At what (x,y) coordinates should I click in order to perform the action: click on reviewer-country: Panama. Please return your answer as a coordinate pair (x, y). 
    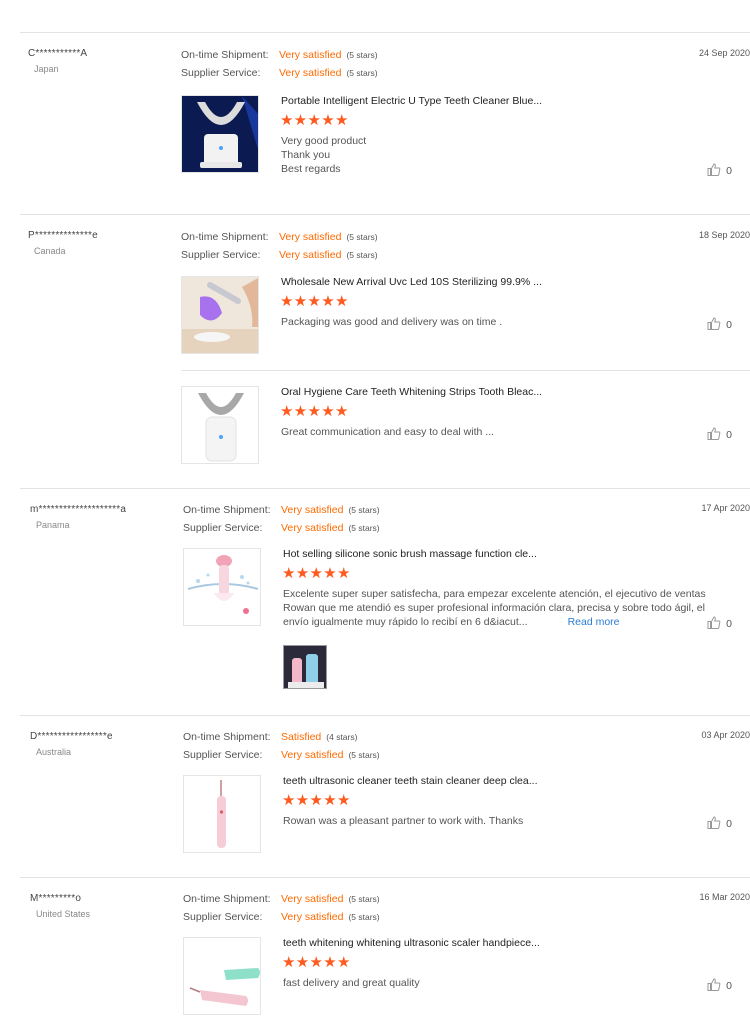
    Looking at the image, I should click on (53, 525).